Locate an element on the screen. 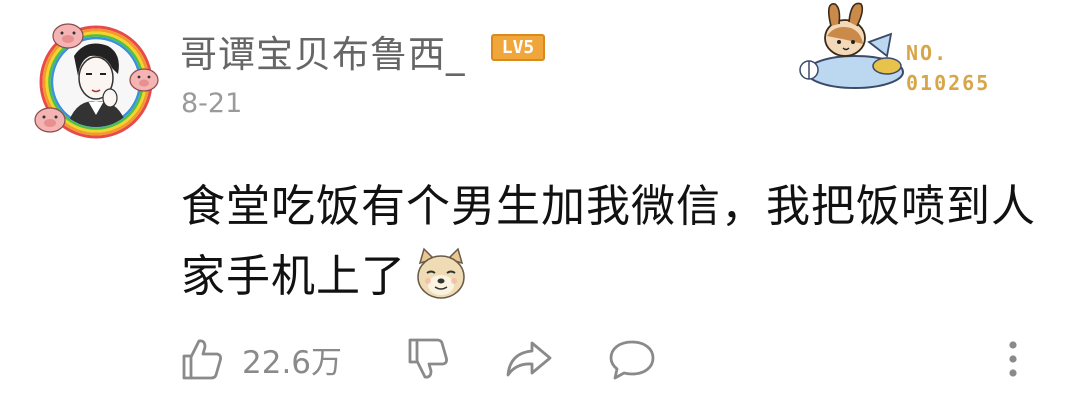 The width and height of the screenshot is (1080, 413). more-vertical-icon is located at coordinates (1013, 359).